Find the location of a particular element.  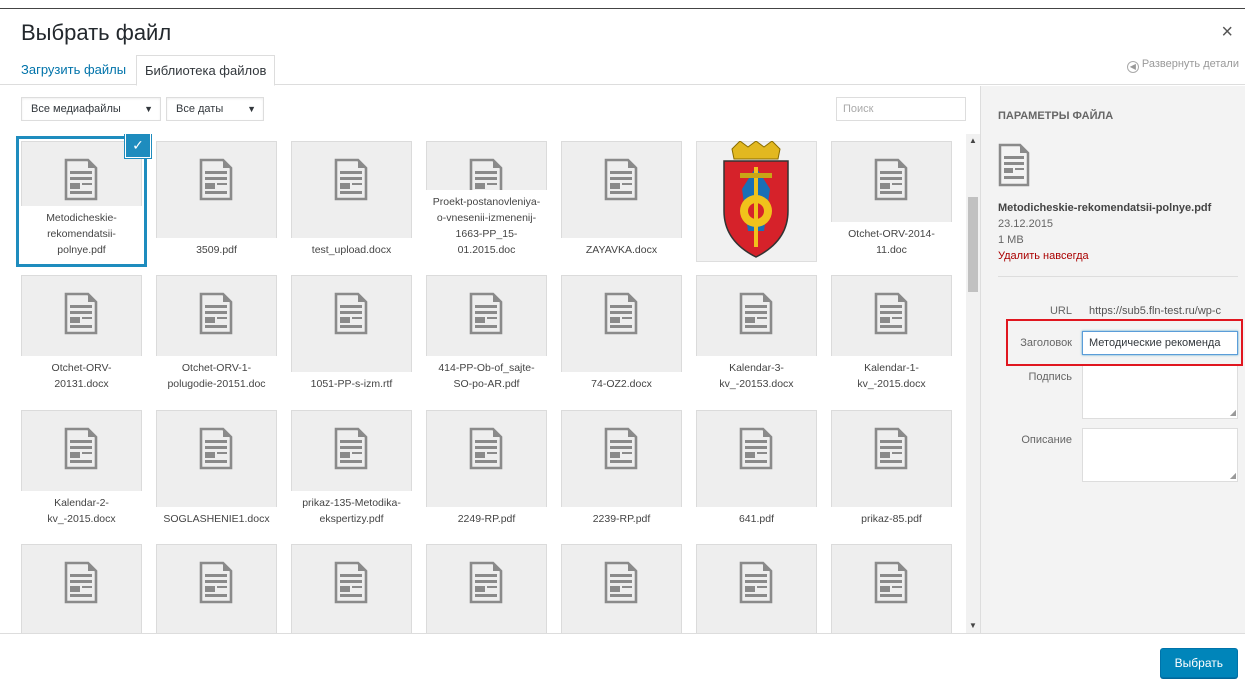

attachment-tile: Kalendar-3-kv_-20153.docx is located at coordinates (756, 335).